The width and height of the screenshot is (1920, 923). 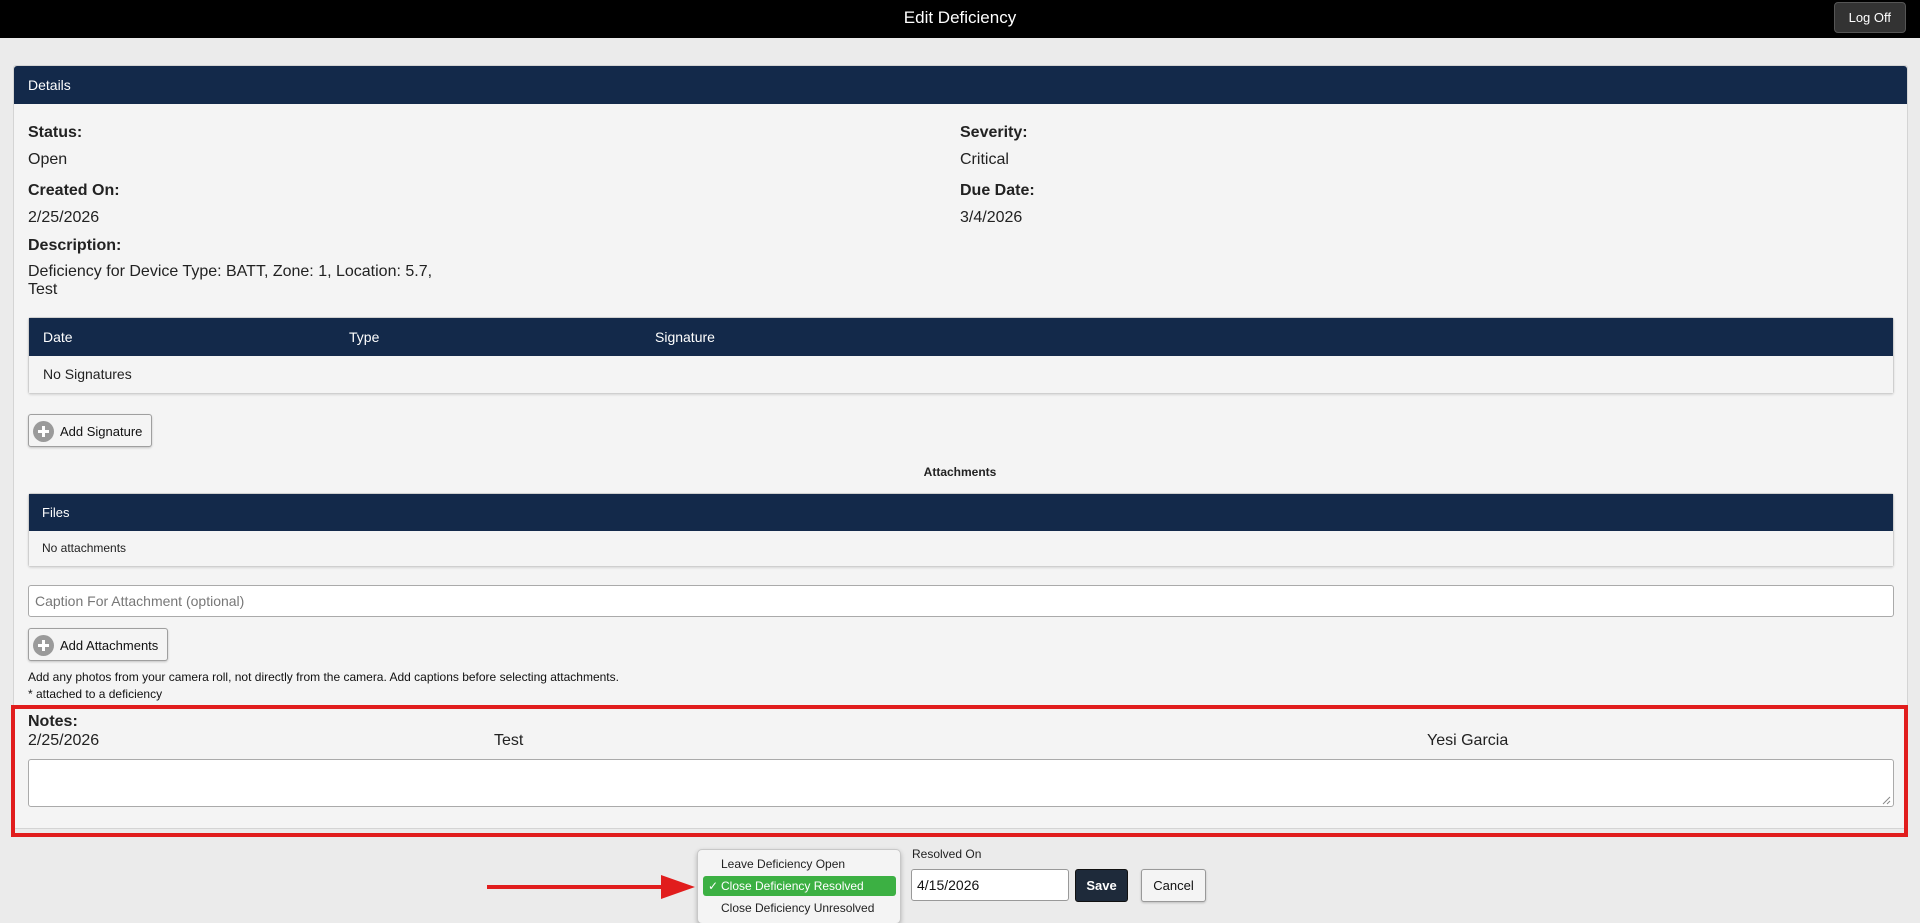 What do you see at coordinates (984, 159) in the screenshot?
I see `severity-value: Critical` at bounding box center [984, 159].